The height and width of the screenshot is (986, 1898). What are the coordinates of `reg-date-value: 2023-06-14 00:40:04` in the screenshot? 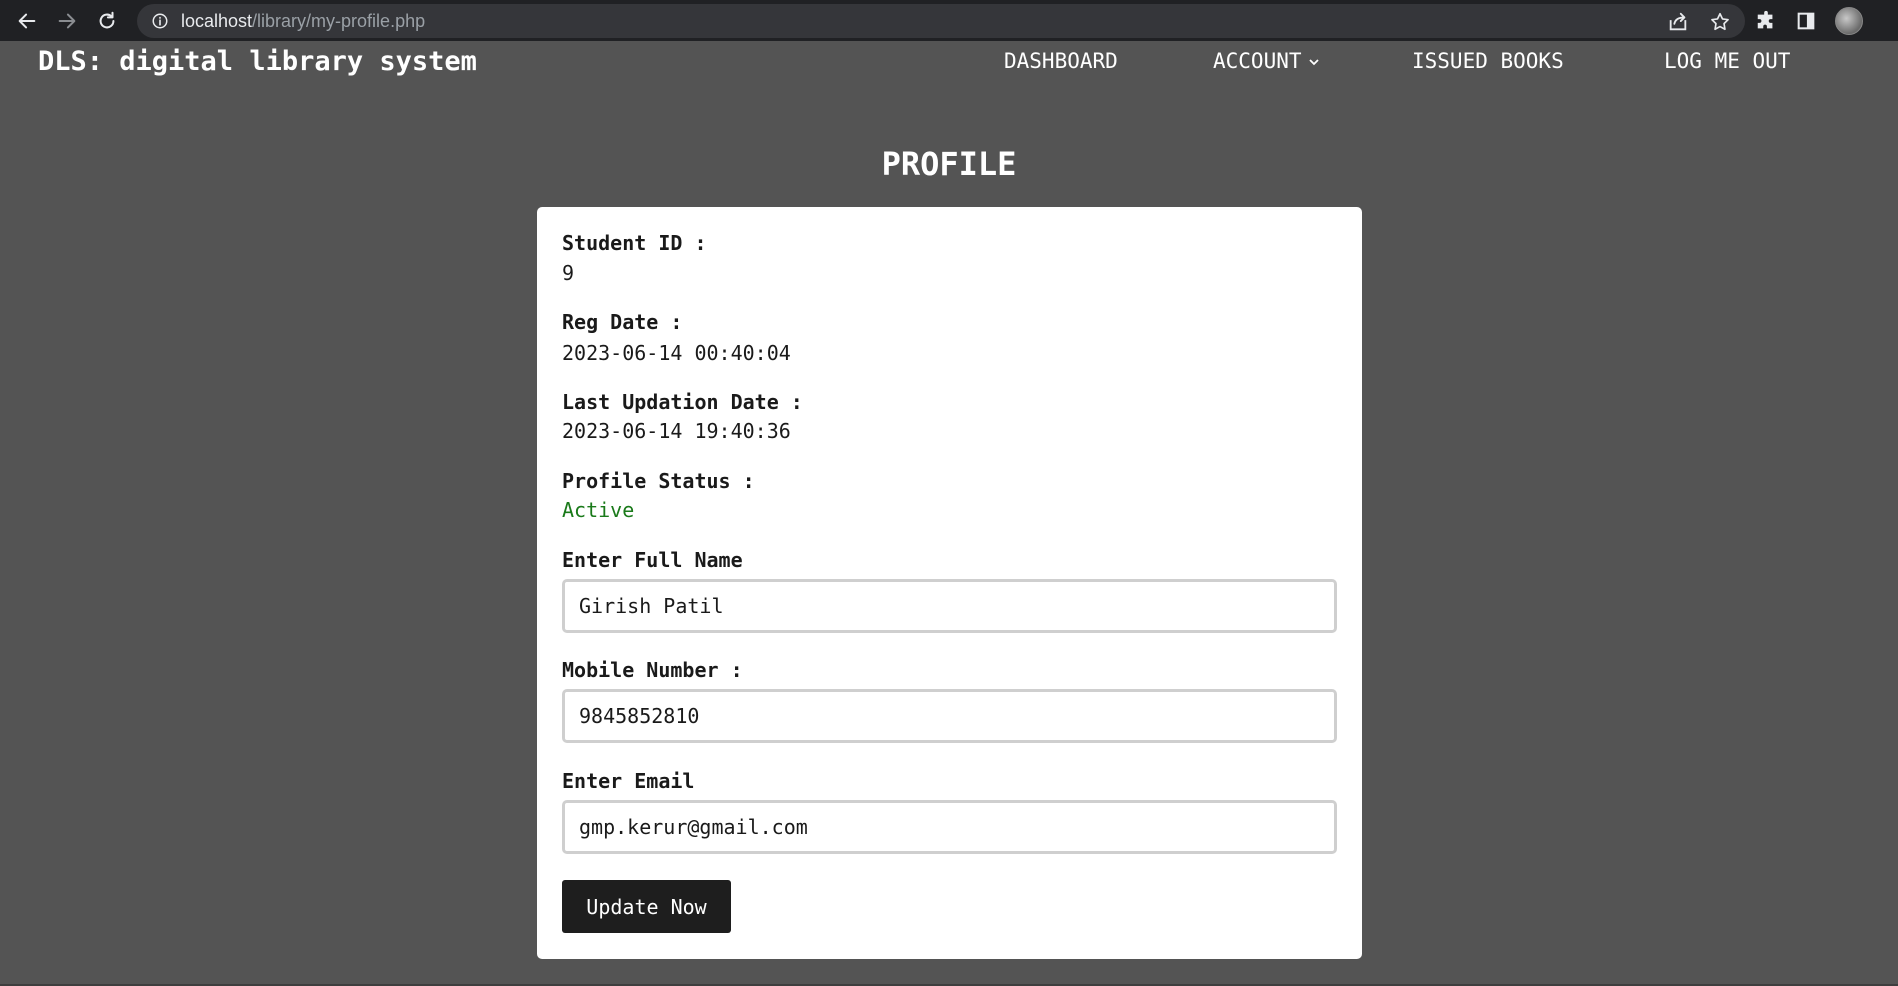 It's located at (676, 353).